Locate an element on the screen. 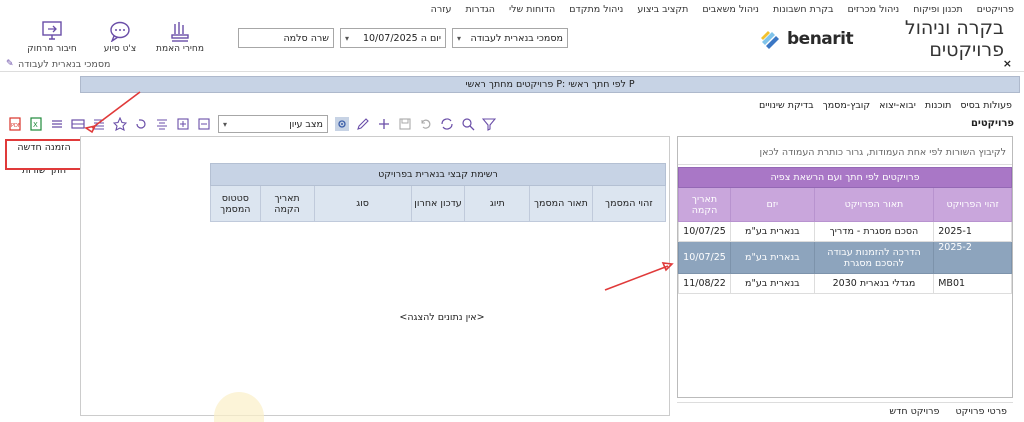 The width and height of the screenshot is (1024, 422). arrow-to-new-order is located at coordinates (116, 110).